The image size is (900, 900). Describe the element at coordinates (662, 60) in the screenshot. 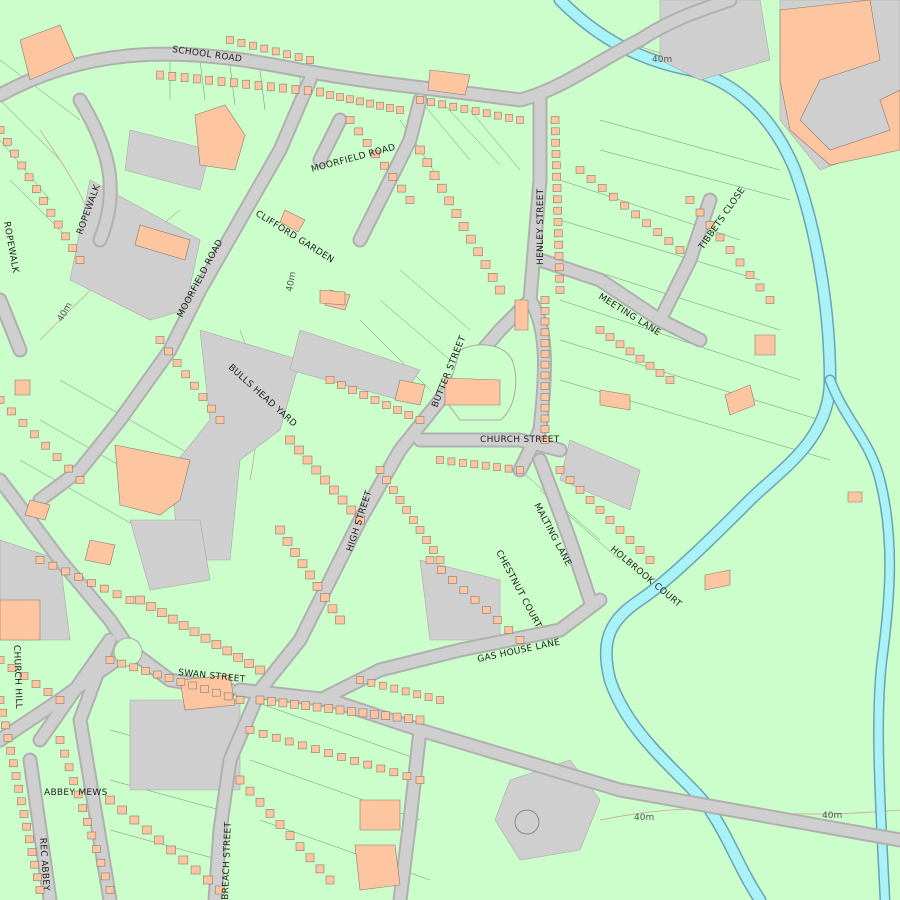

I see `contour-label-1: 40m` at that location.